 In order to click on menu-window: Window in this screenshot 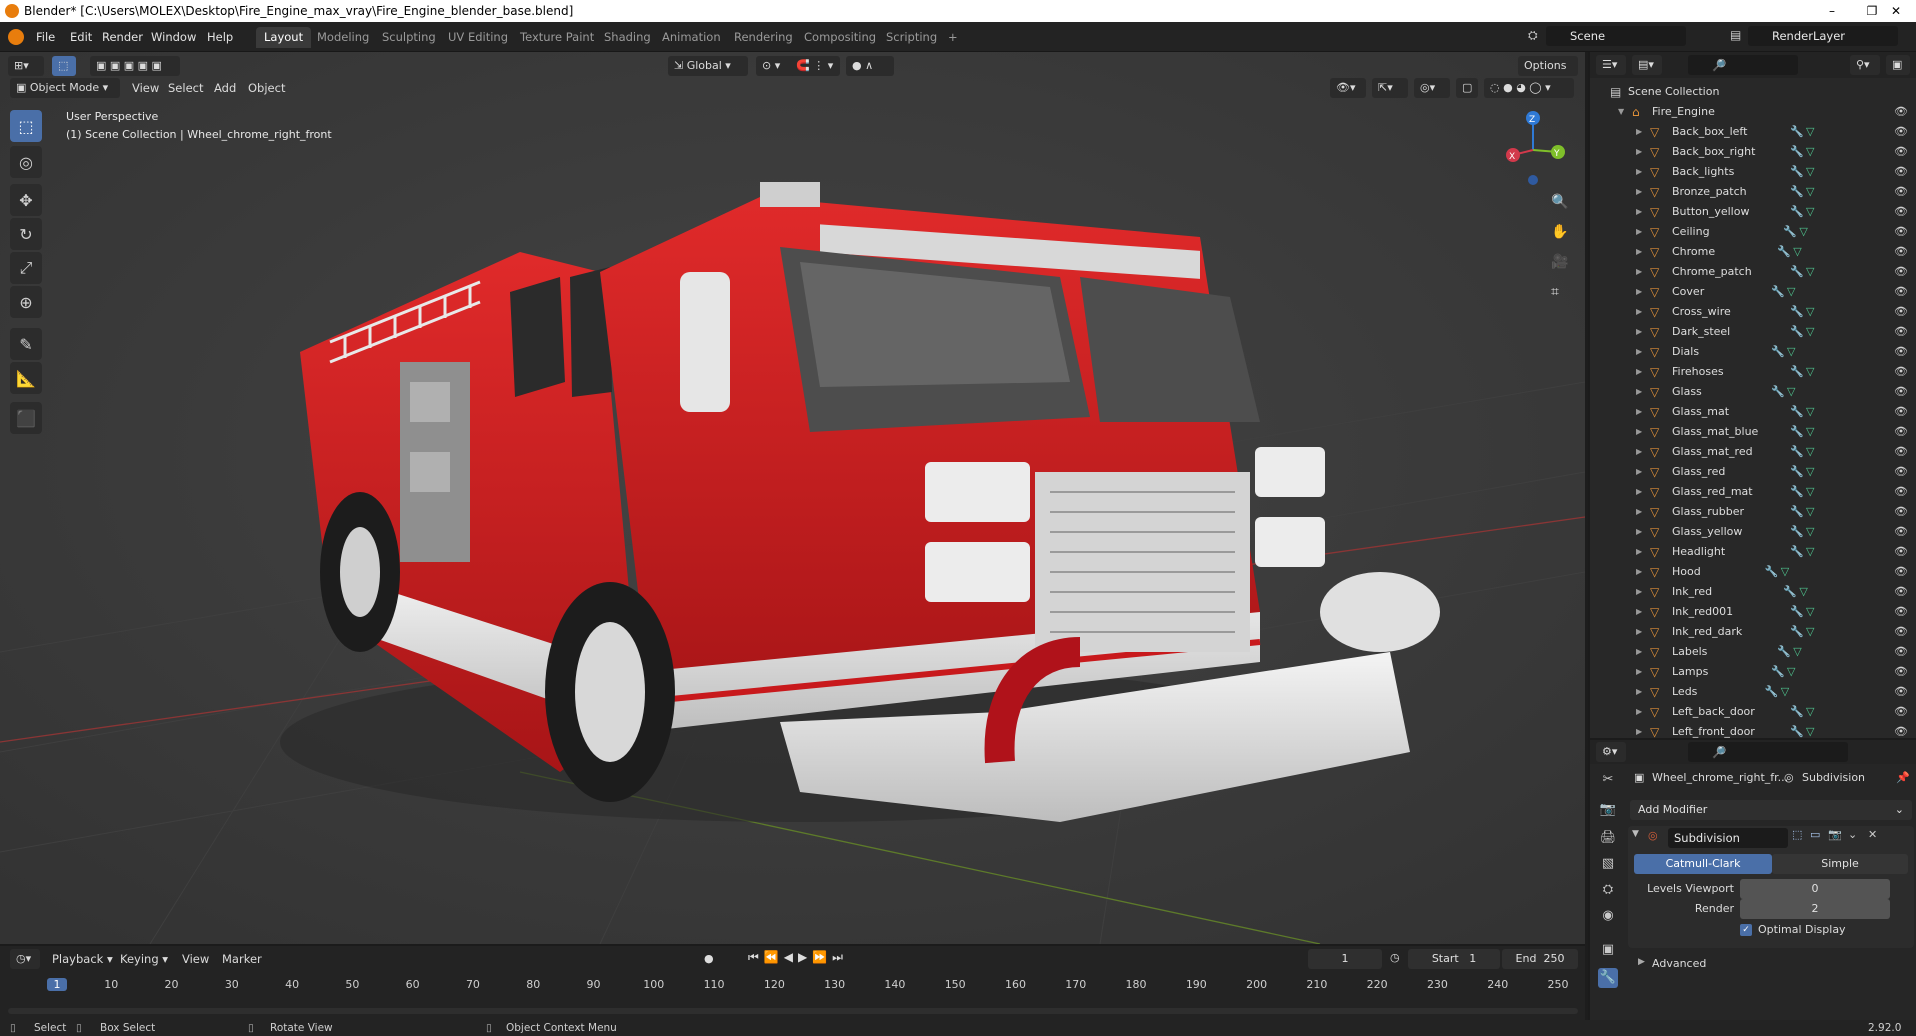, I will do `click(173, 37)`.